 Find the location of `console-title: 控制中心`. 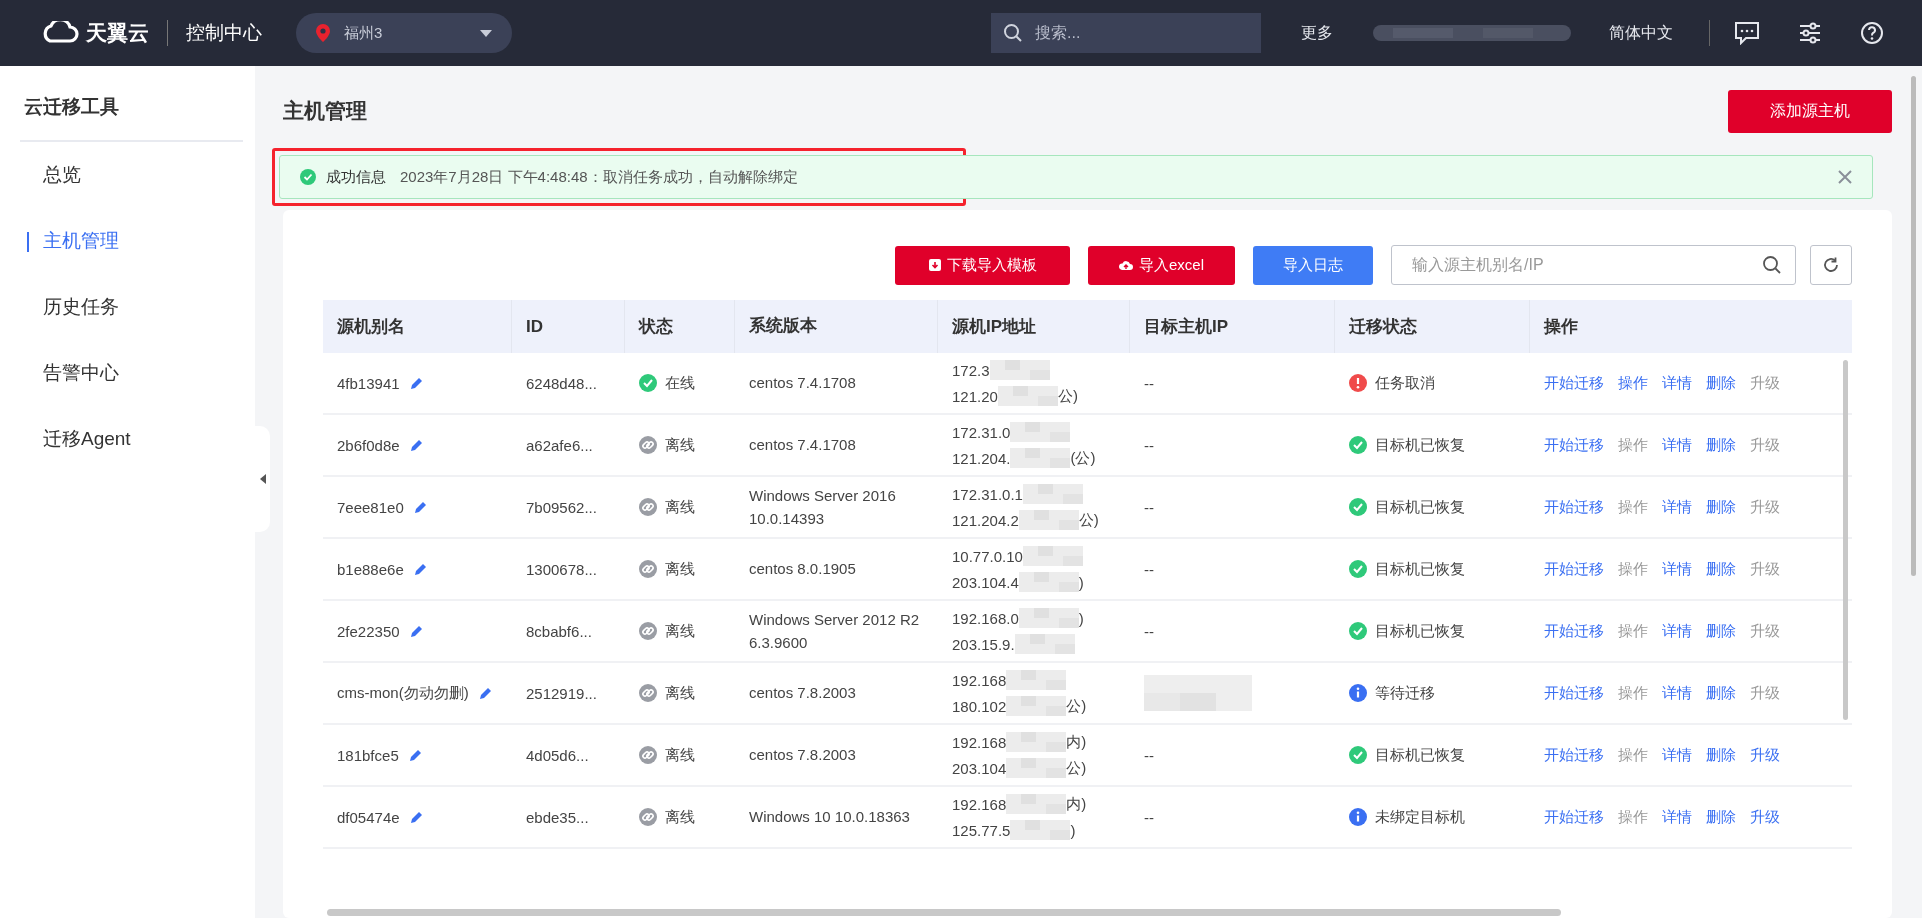

console-title: 控制中心 is located at coordinates (224, 33).